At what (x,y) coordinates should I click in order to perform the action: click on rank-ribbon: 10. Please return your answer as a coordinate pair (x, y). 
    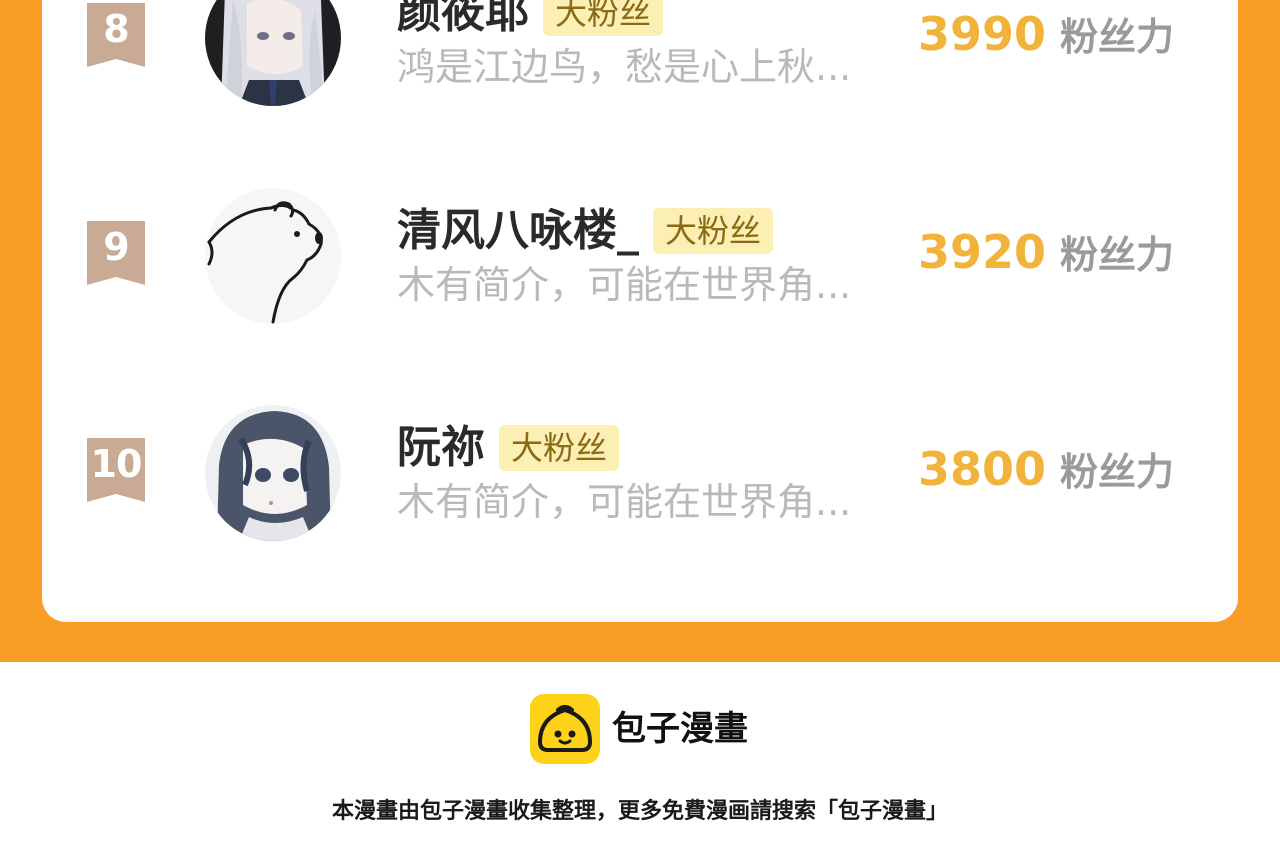
    Looking at the image, I should click on (116, 470).